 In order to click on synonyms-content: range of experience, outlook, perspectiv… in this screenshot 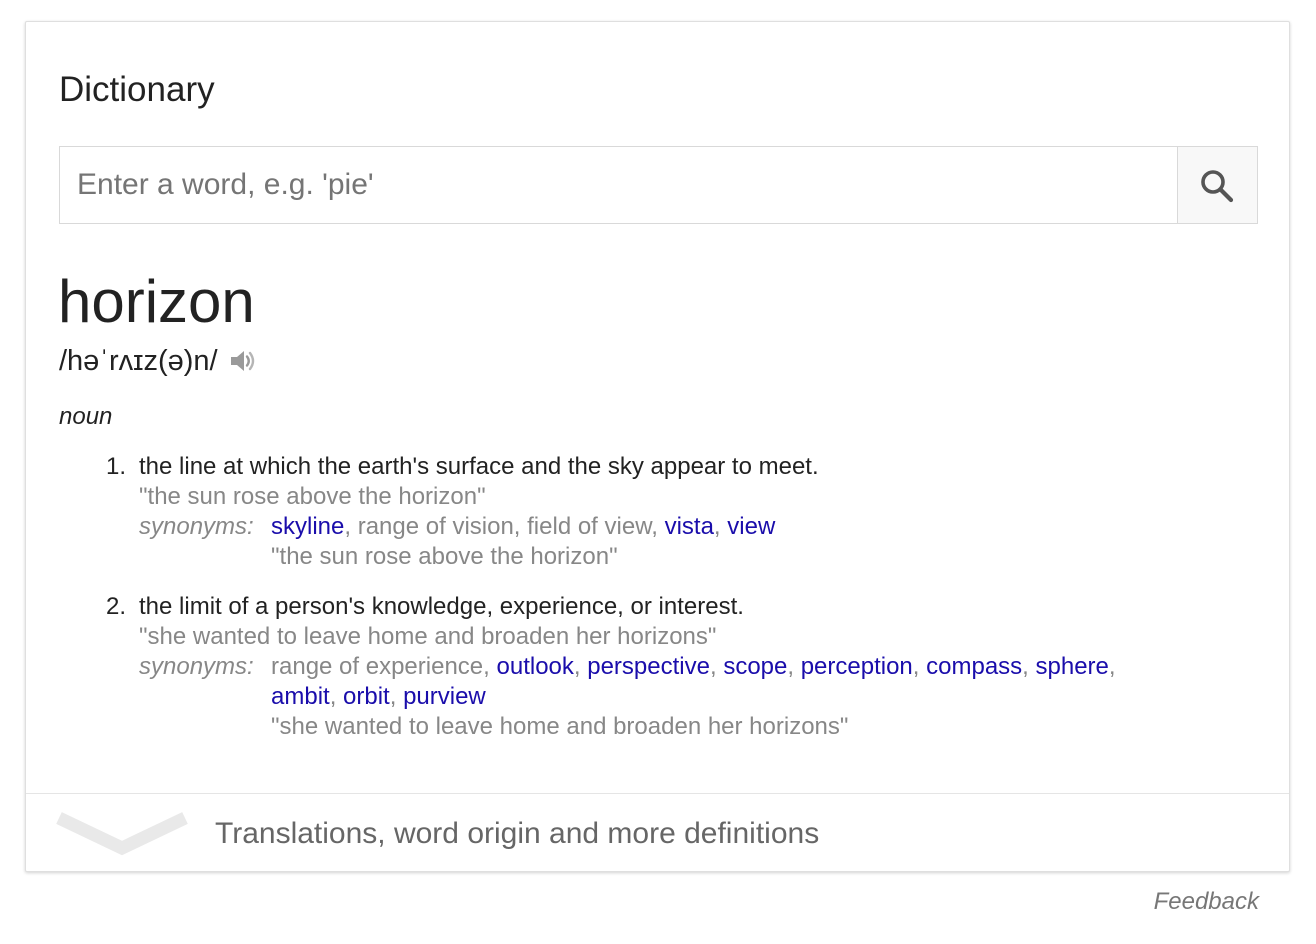, I will do `click(763, 697)`.